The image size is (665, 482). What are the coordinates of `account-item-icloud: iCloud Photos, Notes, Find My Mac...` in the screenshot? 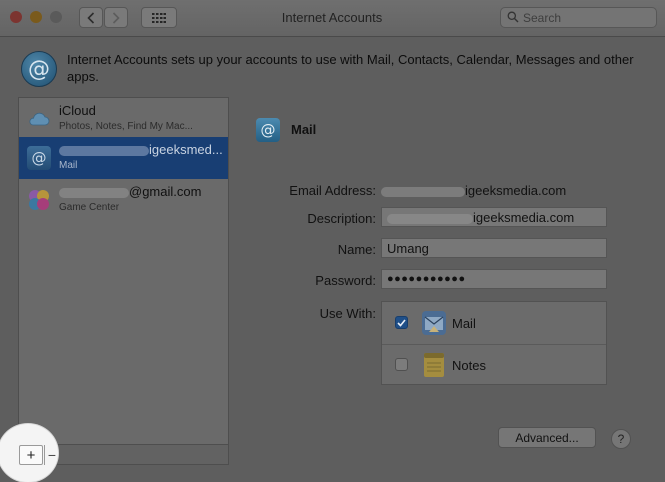 It's located at (123, 119).